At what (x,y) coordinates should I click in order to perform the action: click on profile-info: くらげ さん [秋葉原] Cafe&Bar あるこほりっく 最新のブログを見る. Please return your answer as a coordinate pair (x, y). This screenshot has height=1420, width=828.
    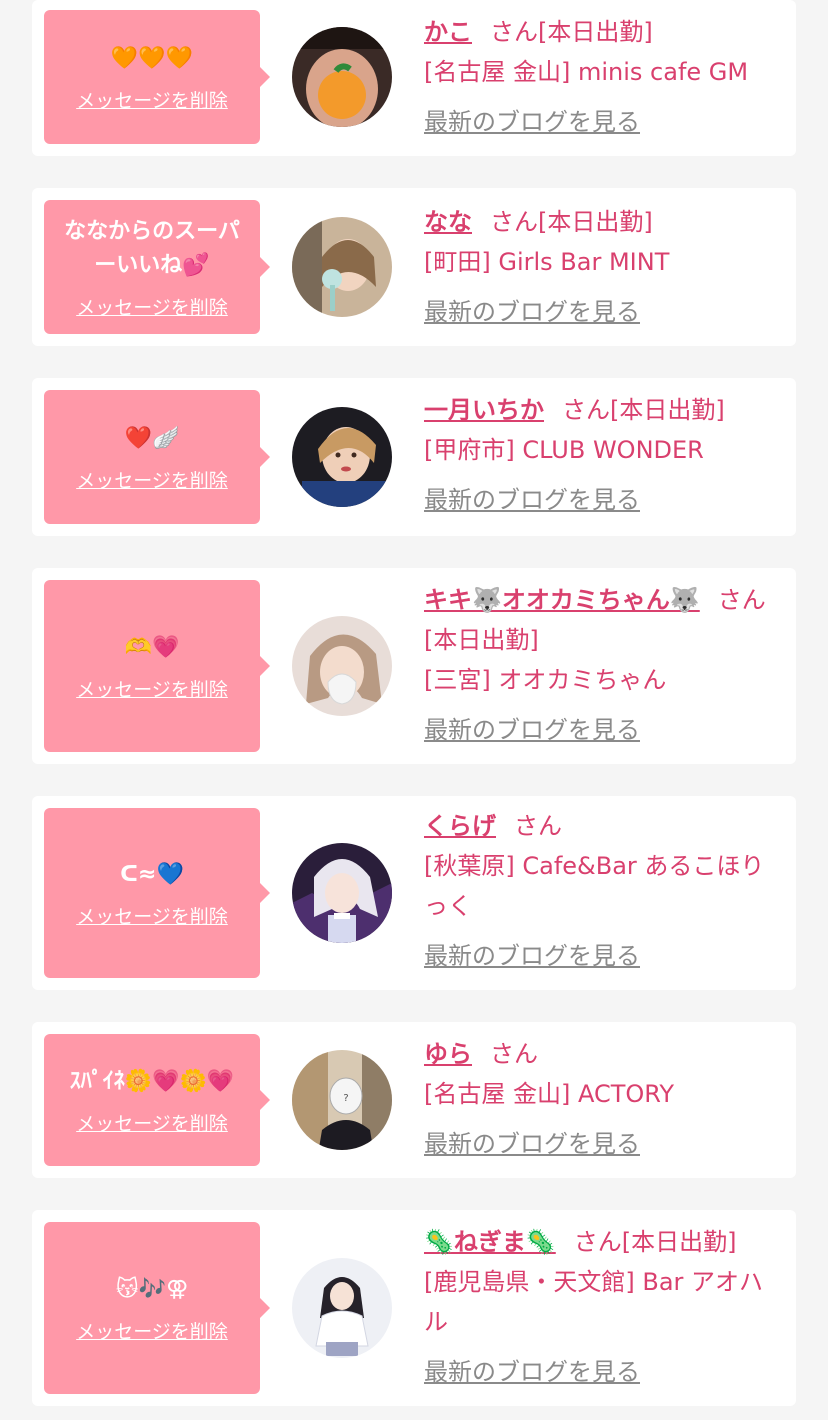
    Looking at the image, I should click on (603, 891).